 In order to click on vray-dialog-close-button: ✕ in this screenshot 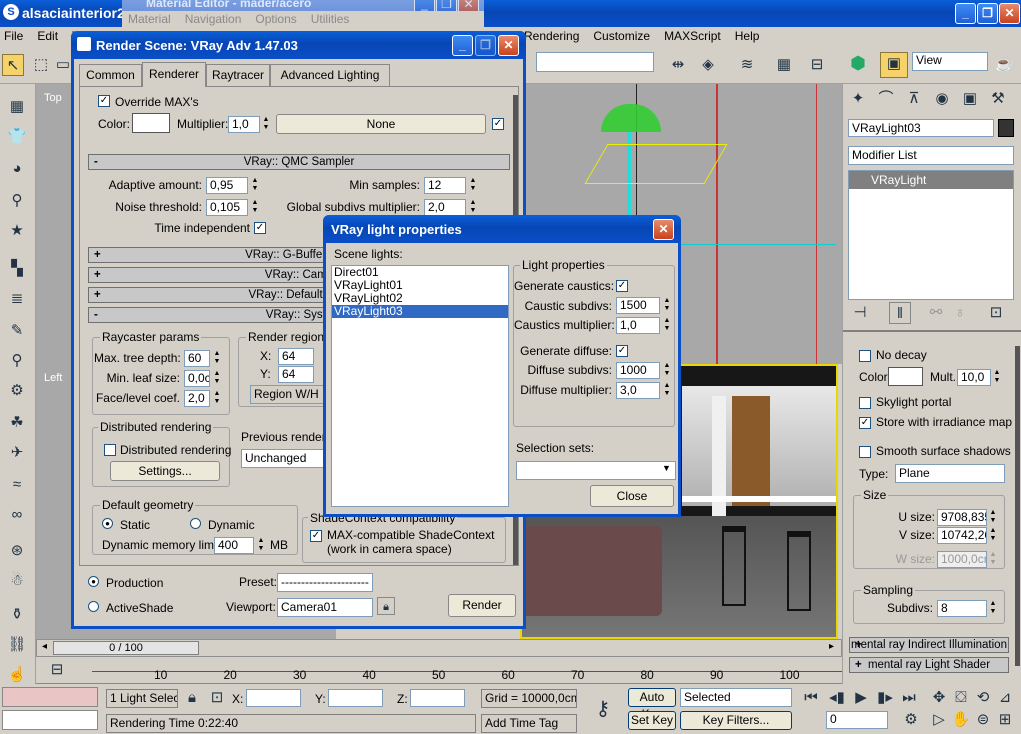, I will do `click(663, 229)`.